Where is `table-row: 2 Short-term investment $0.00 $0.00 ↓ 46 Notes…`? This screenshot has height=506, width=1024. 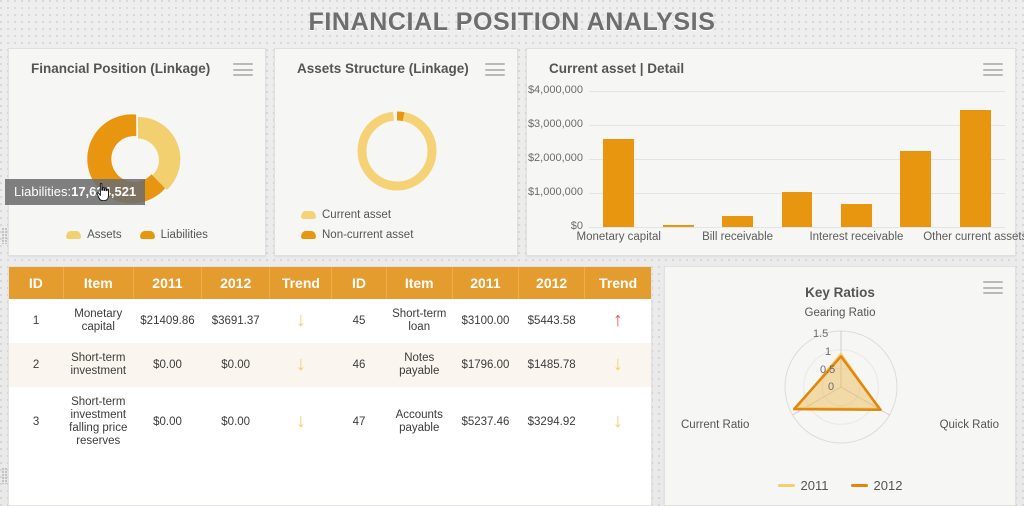
table-row: 2 Short-term investment $0.00 $0.00 ↓ 46 Notes… is located at coordinates (330, 365).